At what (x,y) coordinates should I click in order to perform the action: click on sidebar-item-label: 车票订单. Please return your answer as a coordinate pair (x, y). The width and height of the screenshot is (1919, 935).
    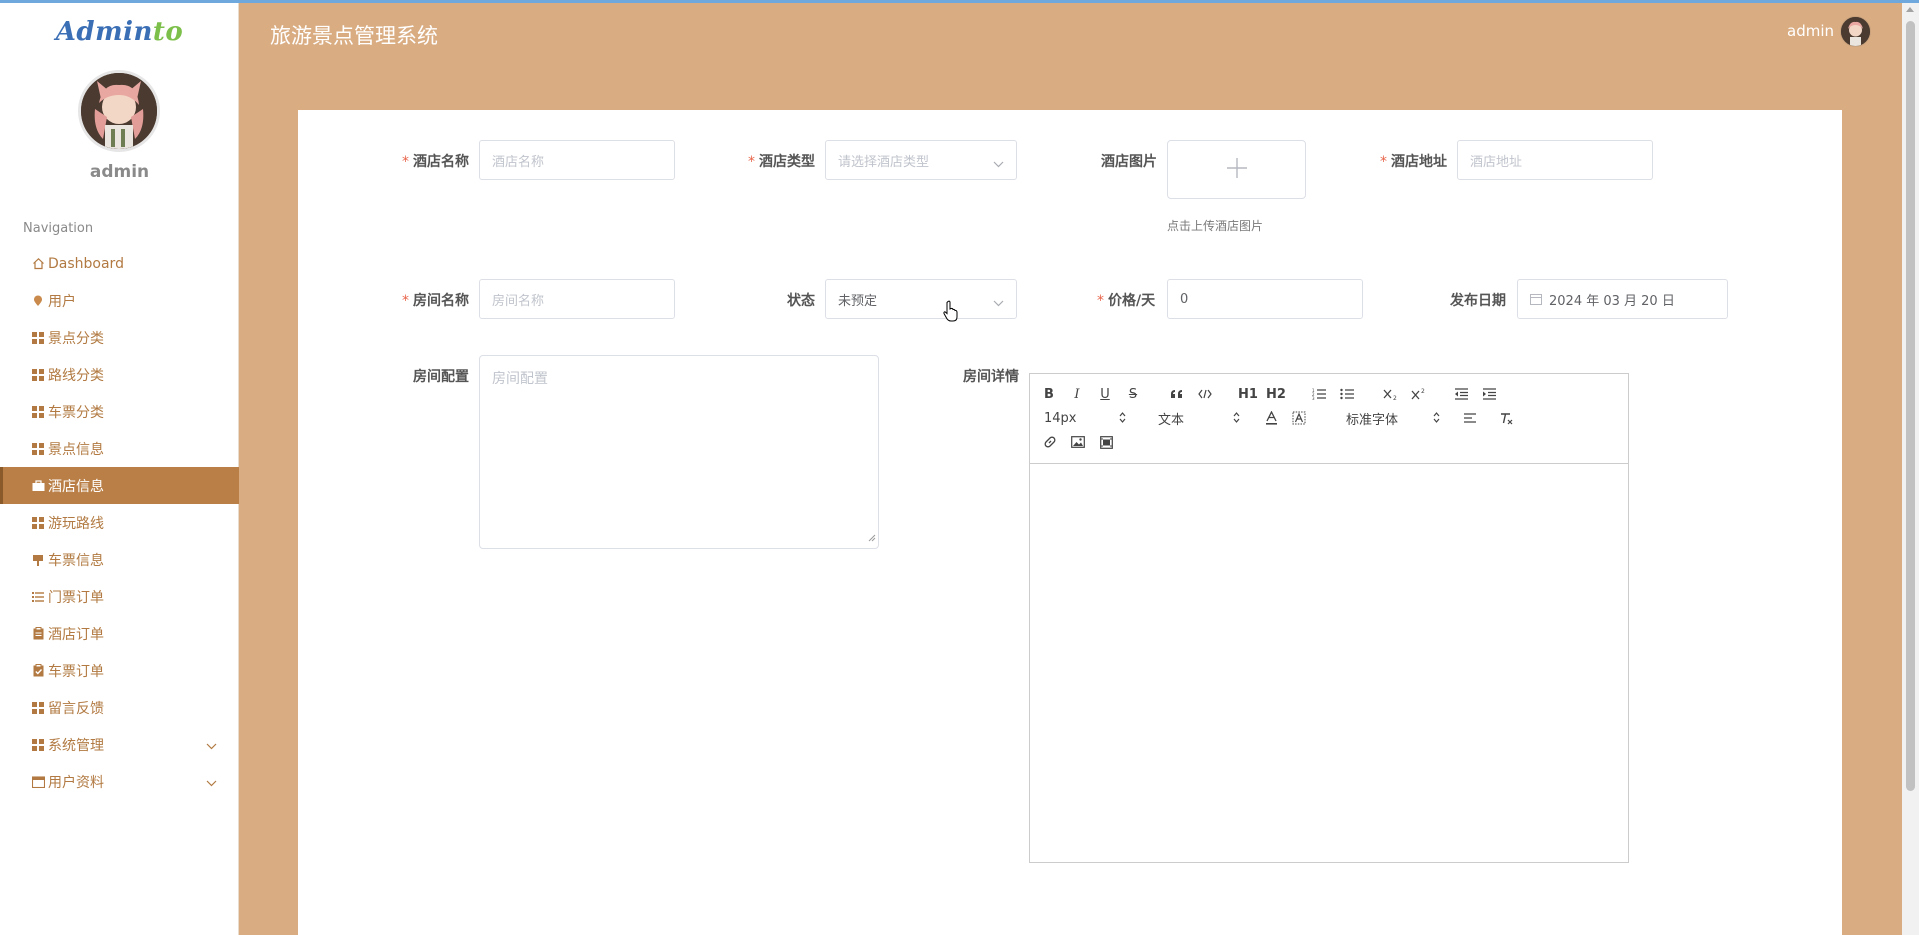
    Looking at the image, I should click on (76, 671).